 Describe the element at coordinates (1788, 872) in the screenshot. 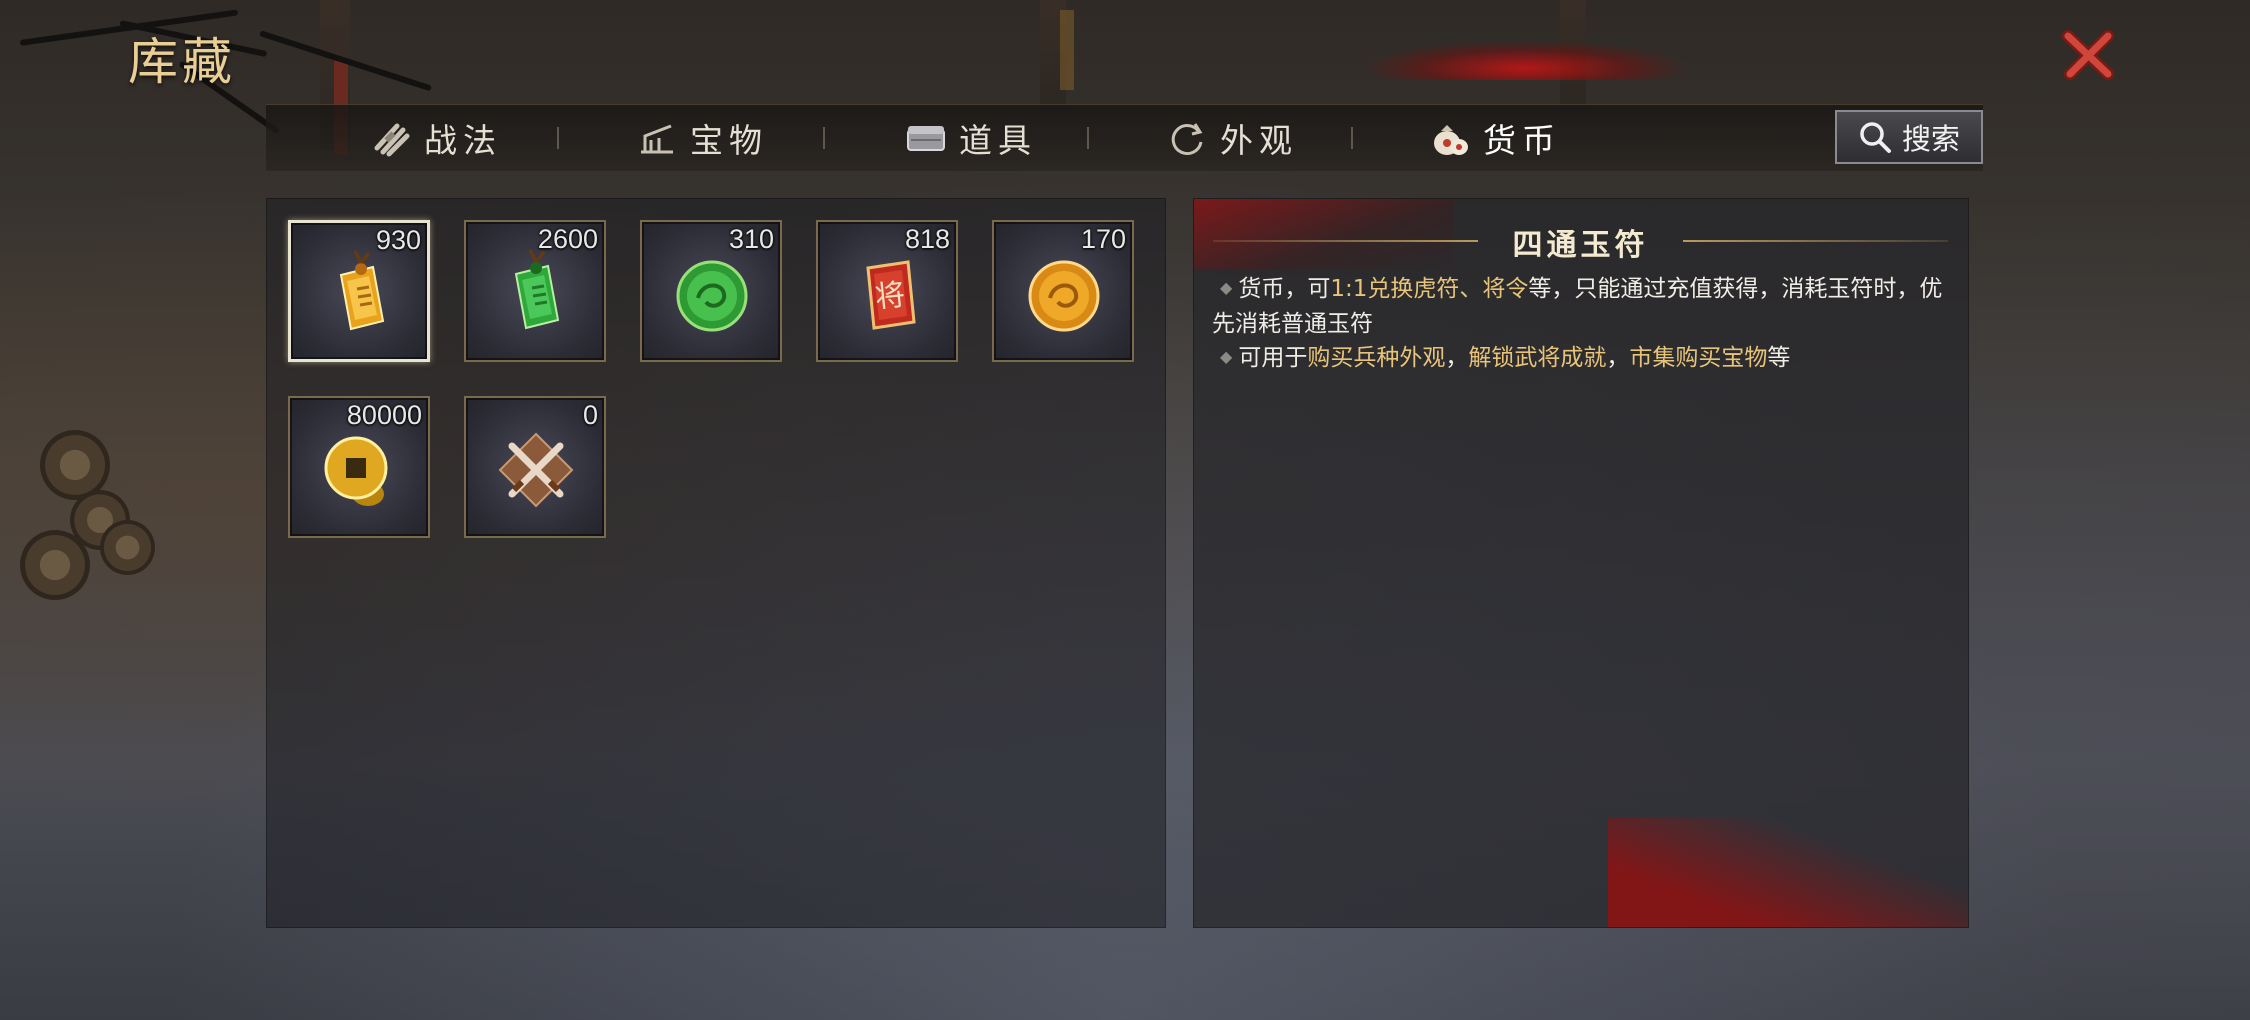

I see `decor-red-brush` at that location.